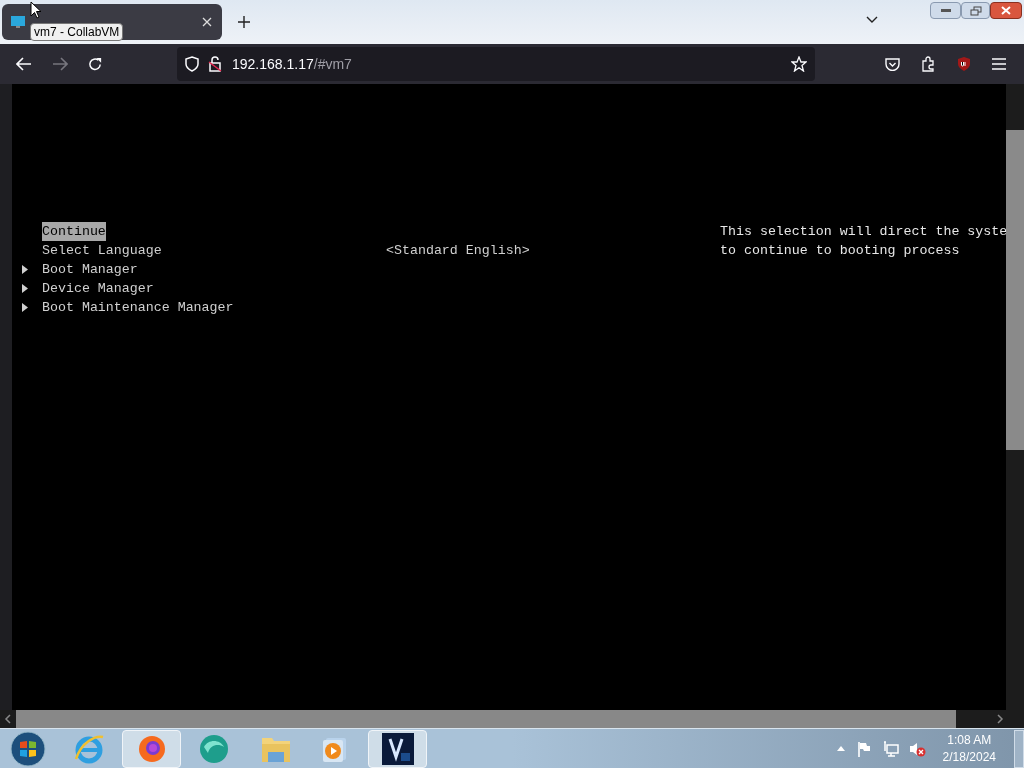  I want to click on close-button, so click(1006, 10).